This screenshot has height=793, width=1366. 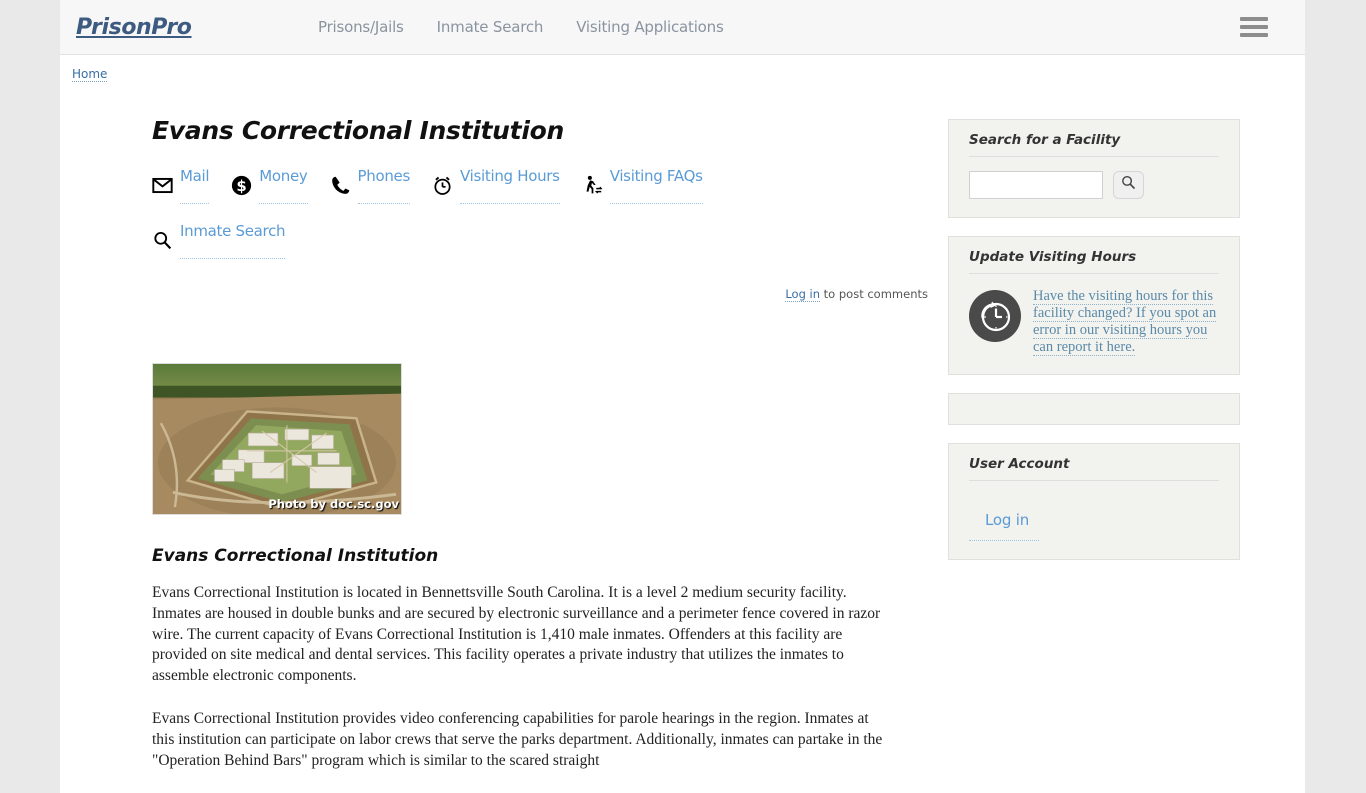 What do you see at coordinates (1007, 520) in the screenshot?
I see `sidebar-login-link: Log in` at bounding box center [1007, 520].